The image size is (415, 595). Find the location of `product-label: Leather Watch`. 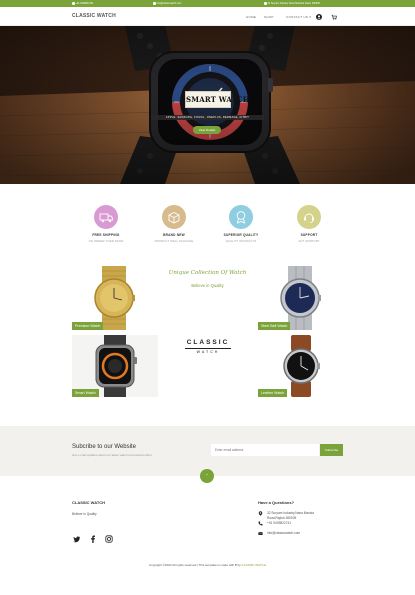

product-label: Leather Watch is located at coordinates (273, 393).